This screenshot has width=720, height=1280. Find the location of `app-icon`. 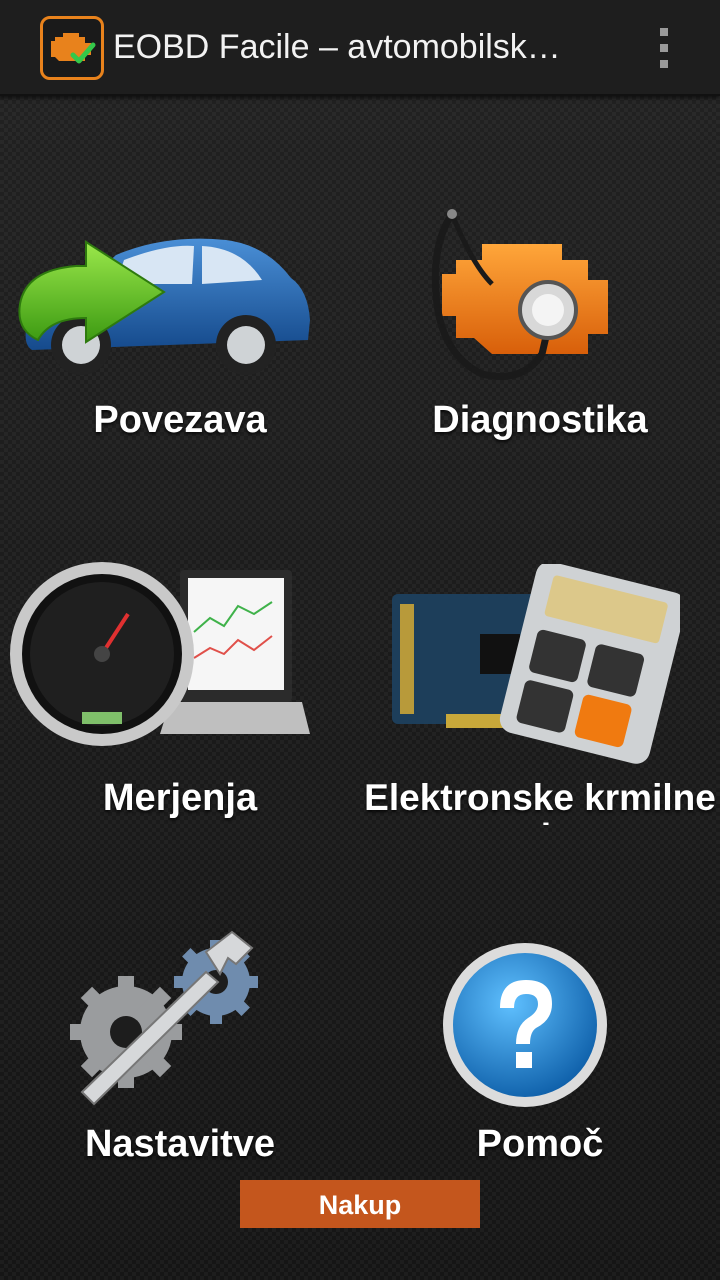

app-icon is located at coordinates (72, 48).